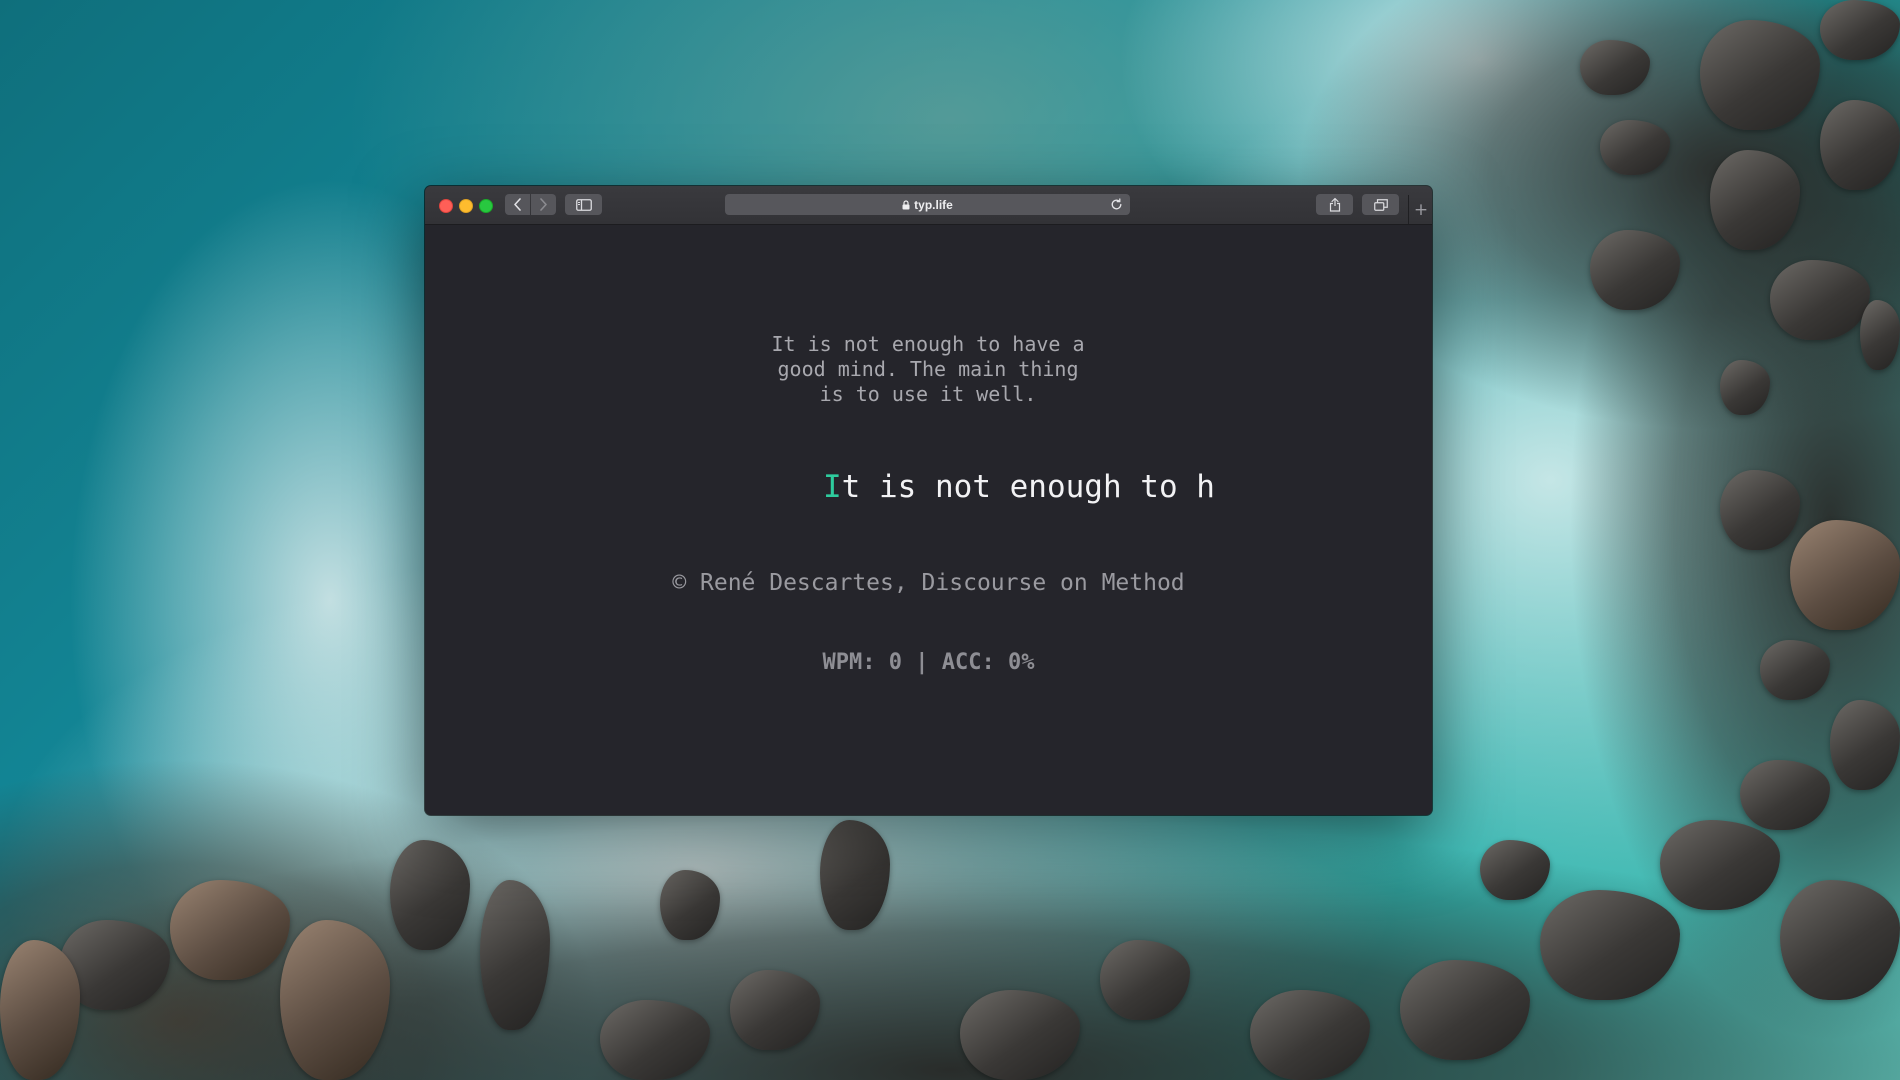 This screenshot has width=1900, height=1080. I want to click on chevron-right-icon, so click(543, 204).